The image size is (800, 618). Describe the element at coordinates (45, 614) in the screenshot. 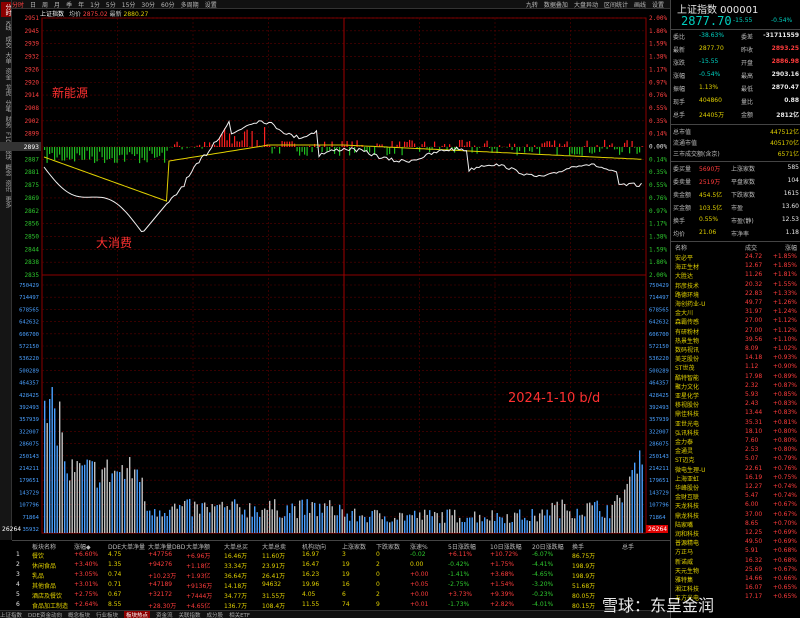

I see `bottom-tab-1: DDE资金动向` at that location.